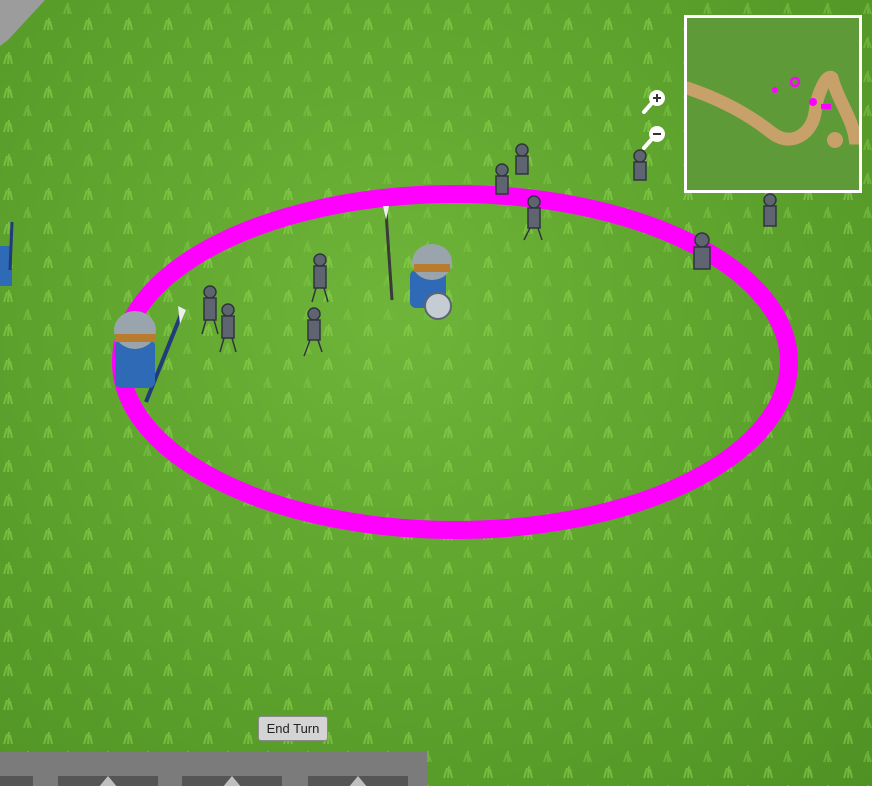 This screenshot has height=786, width=872. I want to click on zoom-out-icon, so click(654, 137).